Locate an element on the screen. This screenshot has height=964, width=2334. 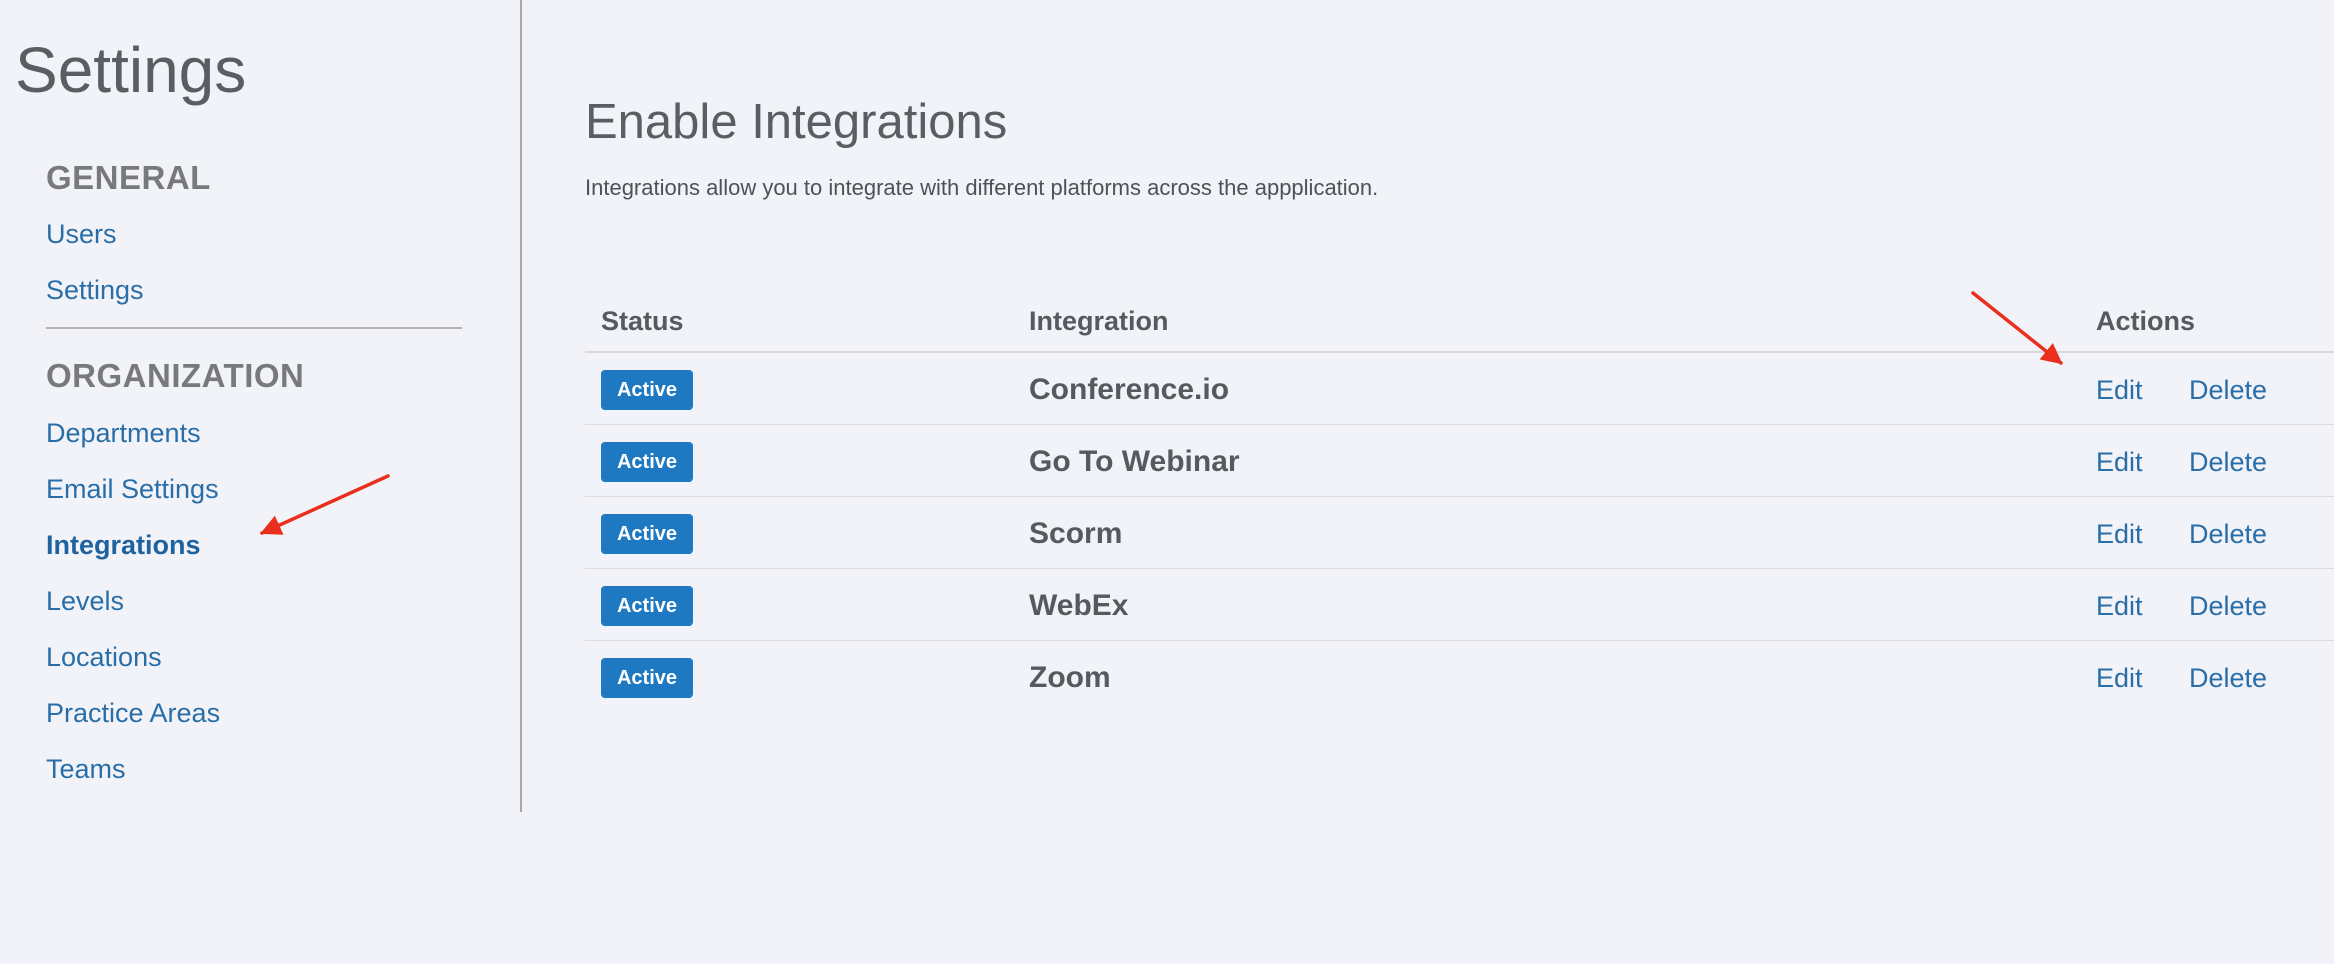
table-row: Active Scorm Edit Delete is located at coordinates (1459, 533).